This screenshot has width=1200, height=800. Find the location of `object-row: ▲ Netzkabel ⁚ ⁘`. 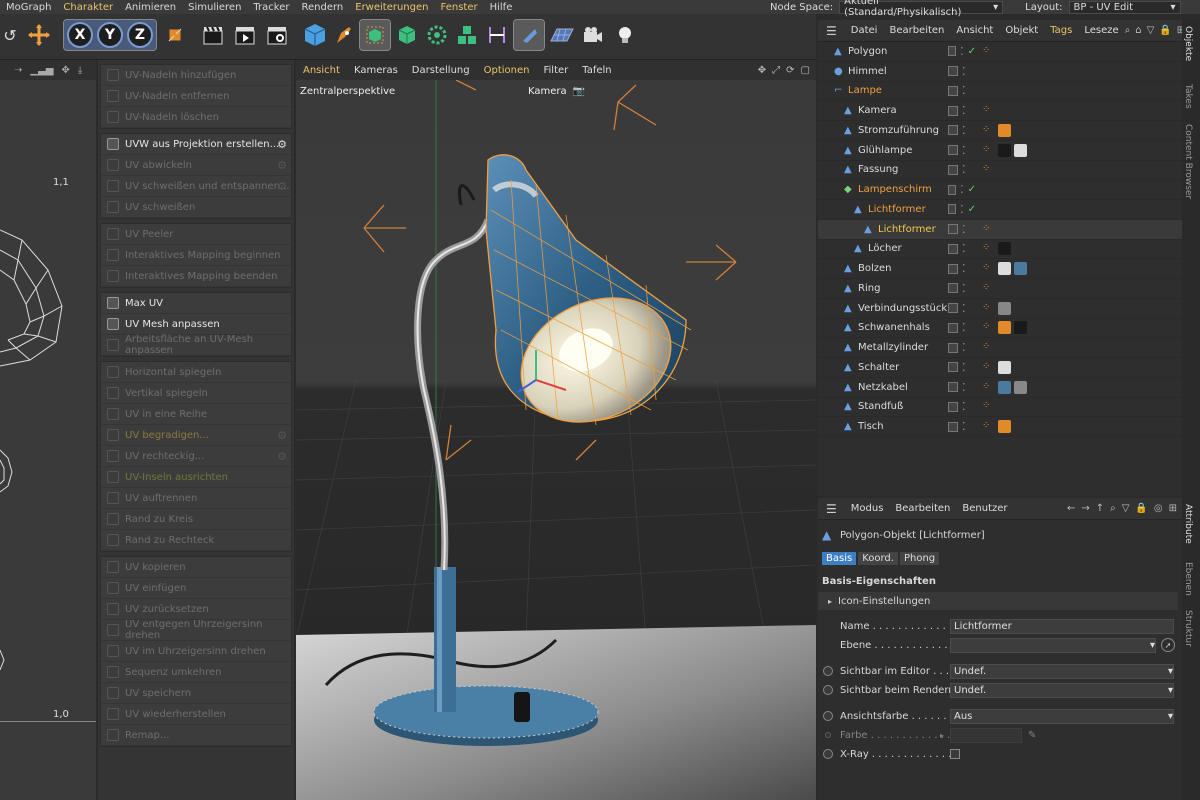

object-row: ▲ Netzkabel ⁚ ⁘ is located at coordinates (1000, 388).